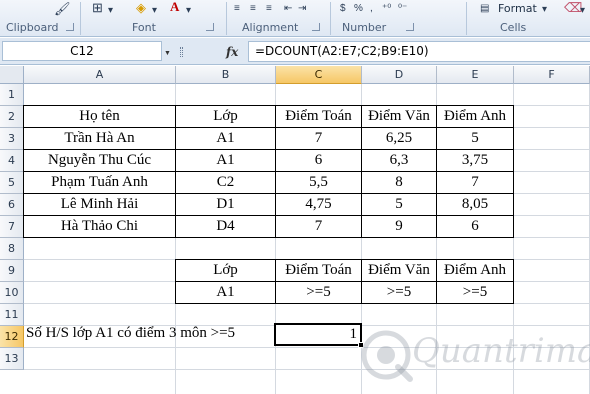 The width and height of the screenshot is (590, 394). I want to click on indent-icon: ⇤, so click(288, 9).